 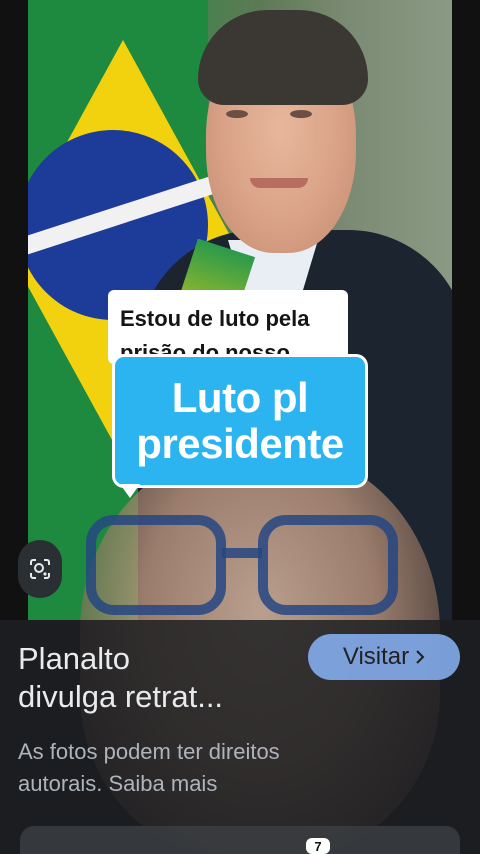 I want to click on visit-button-label: Visitar, so click(x=376, y=656).